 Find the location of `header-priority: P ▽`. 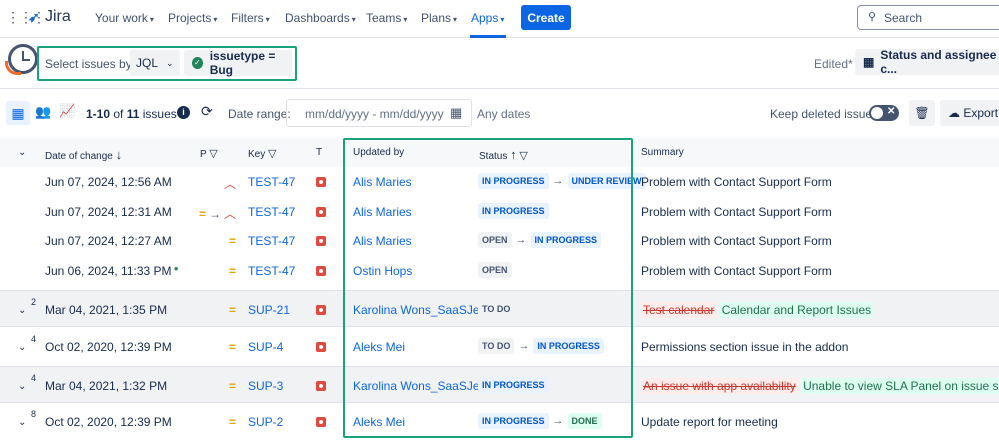

header-priority: P ▽ is located at coordinates (209, 153).